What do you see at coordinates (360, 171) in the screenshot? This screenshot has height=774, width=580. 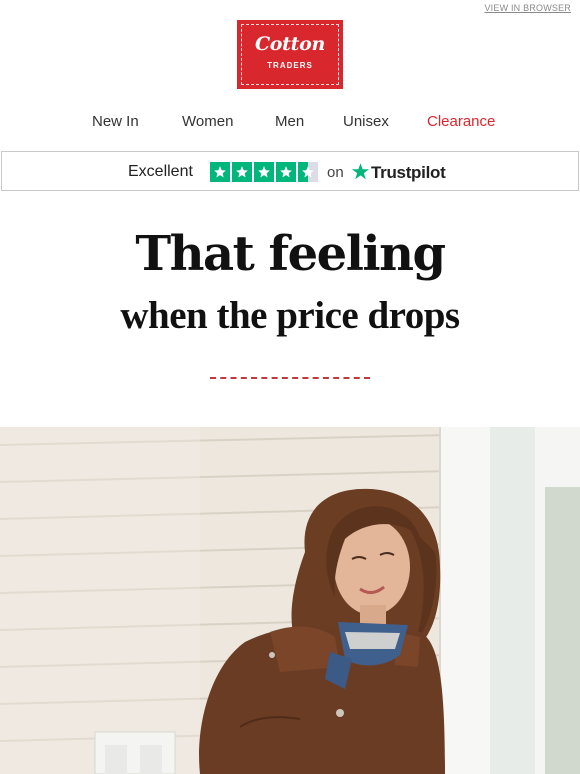 I see `trustpilot-star-icon` at bounding box center [360, 171].